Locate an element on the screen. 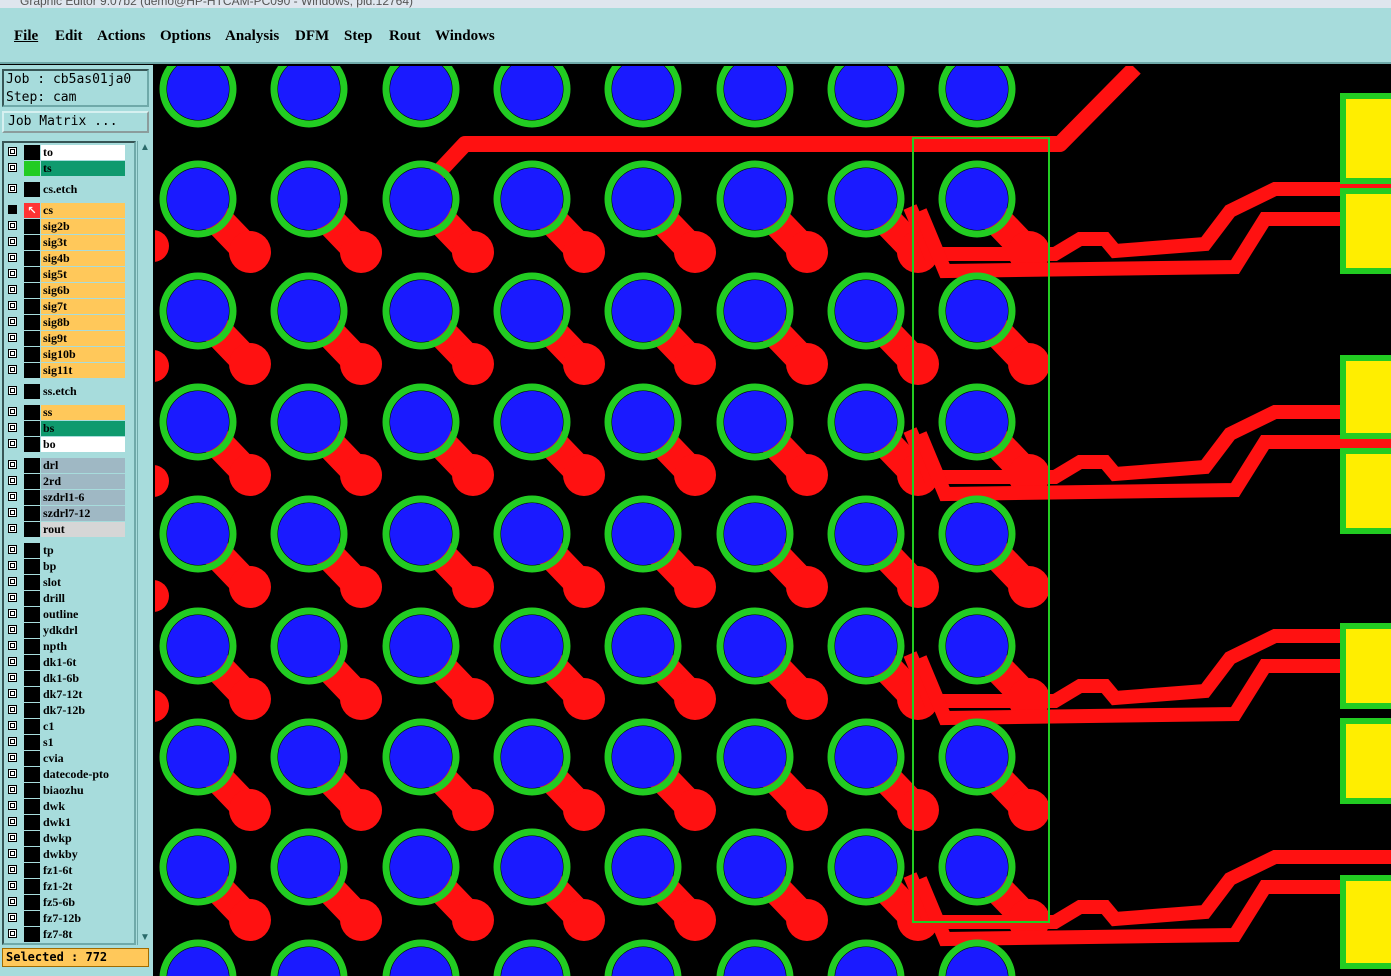 This screenshot has width=1391, height=976. layer-row-2rd: 2rd is located at coordinates (70, 481).